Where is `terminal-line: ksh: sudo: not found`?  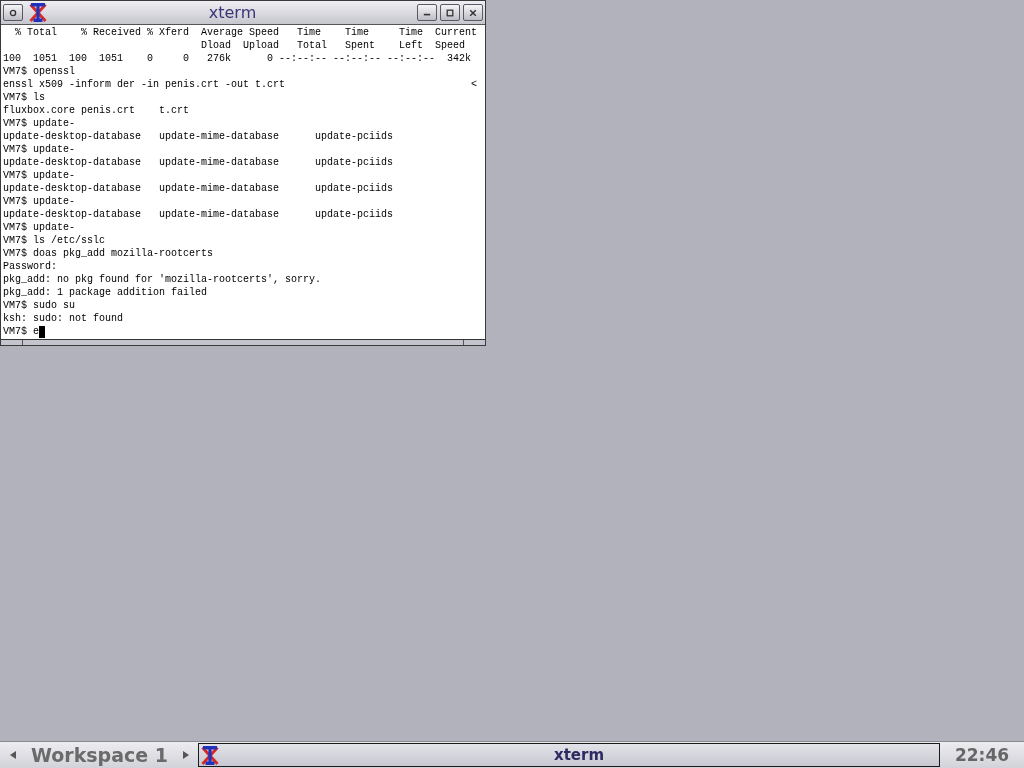 terminal-line: ksh: sudo: not found is located at coordinates (63, 318).